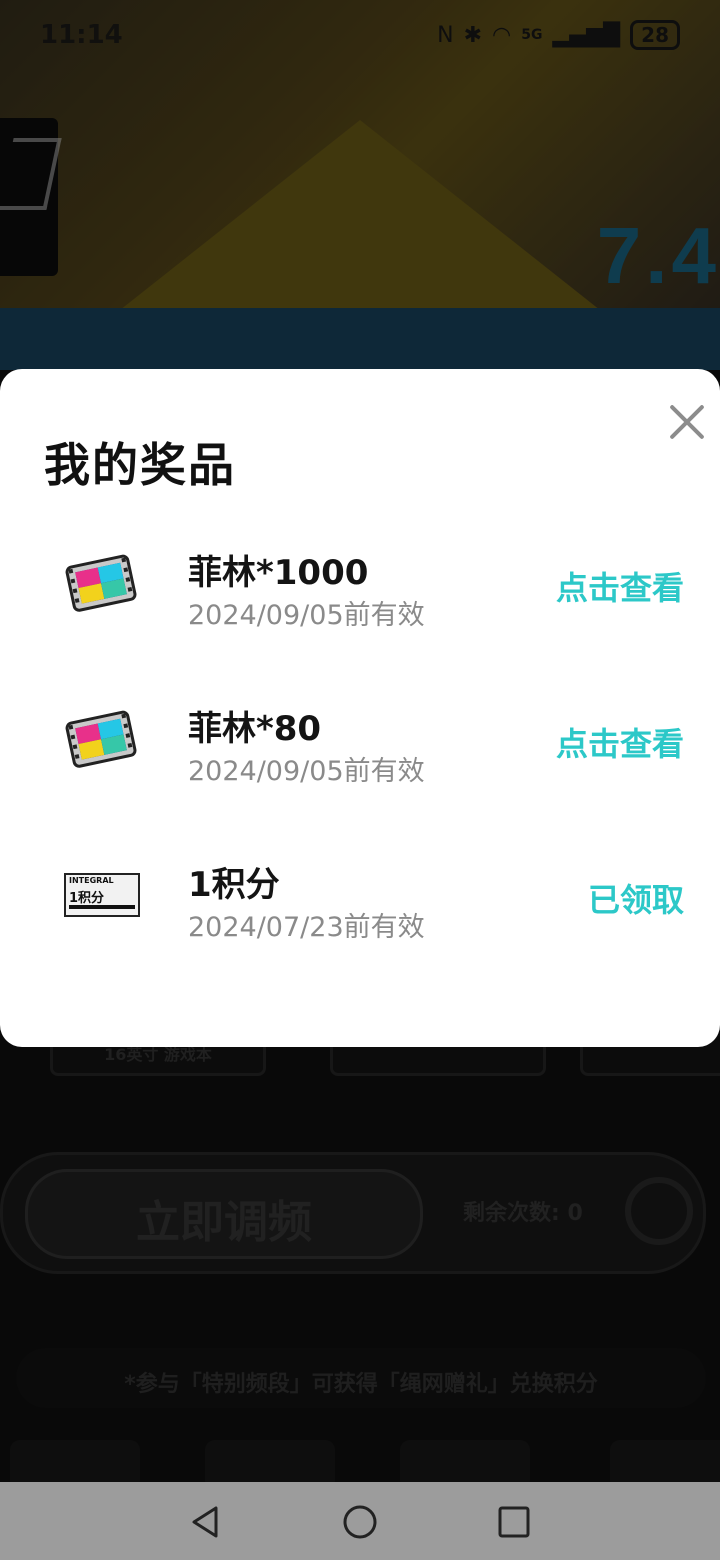 Image resolution: width=720 pixels, height=1560 pixels. What do you see at coordinates (360, 741) in the screenshot?
I see `prize-item: 菲林*80 2024/09/05前有效 点击查看` at bounding box center [360, 741].